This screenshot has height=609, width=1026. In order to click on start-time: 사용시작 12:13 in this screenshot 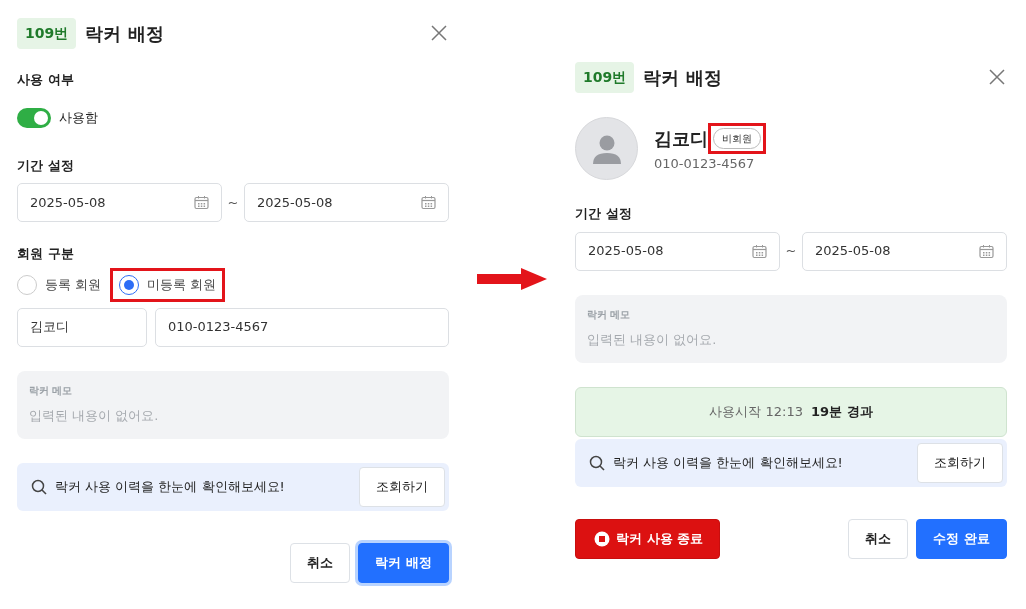, I will do `click(756, 412)`.